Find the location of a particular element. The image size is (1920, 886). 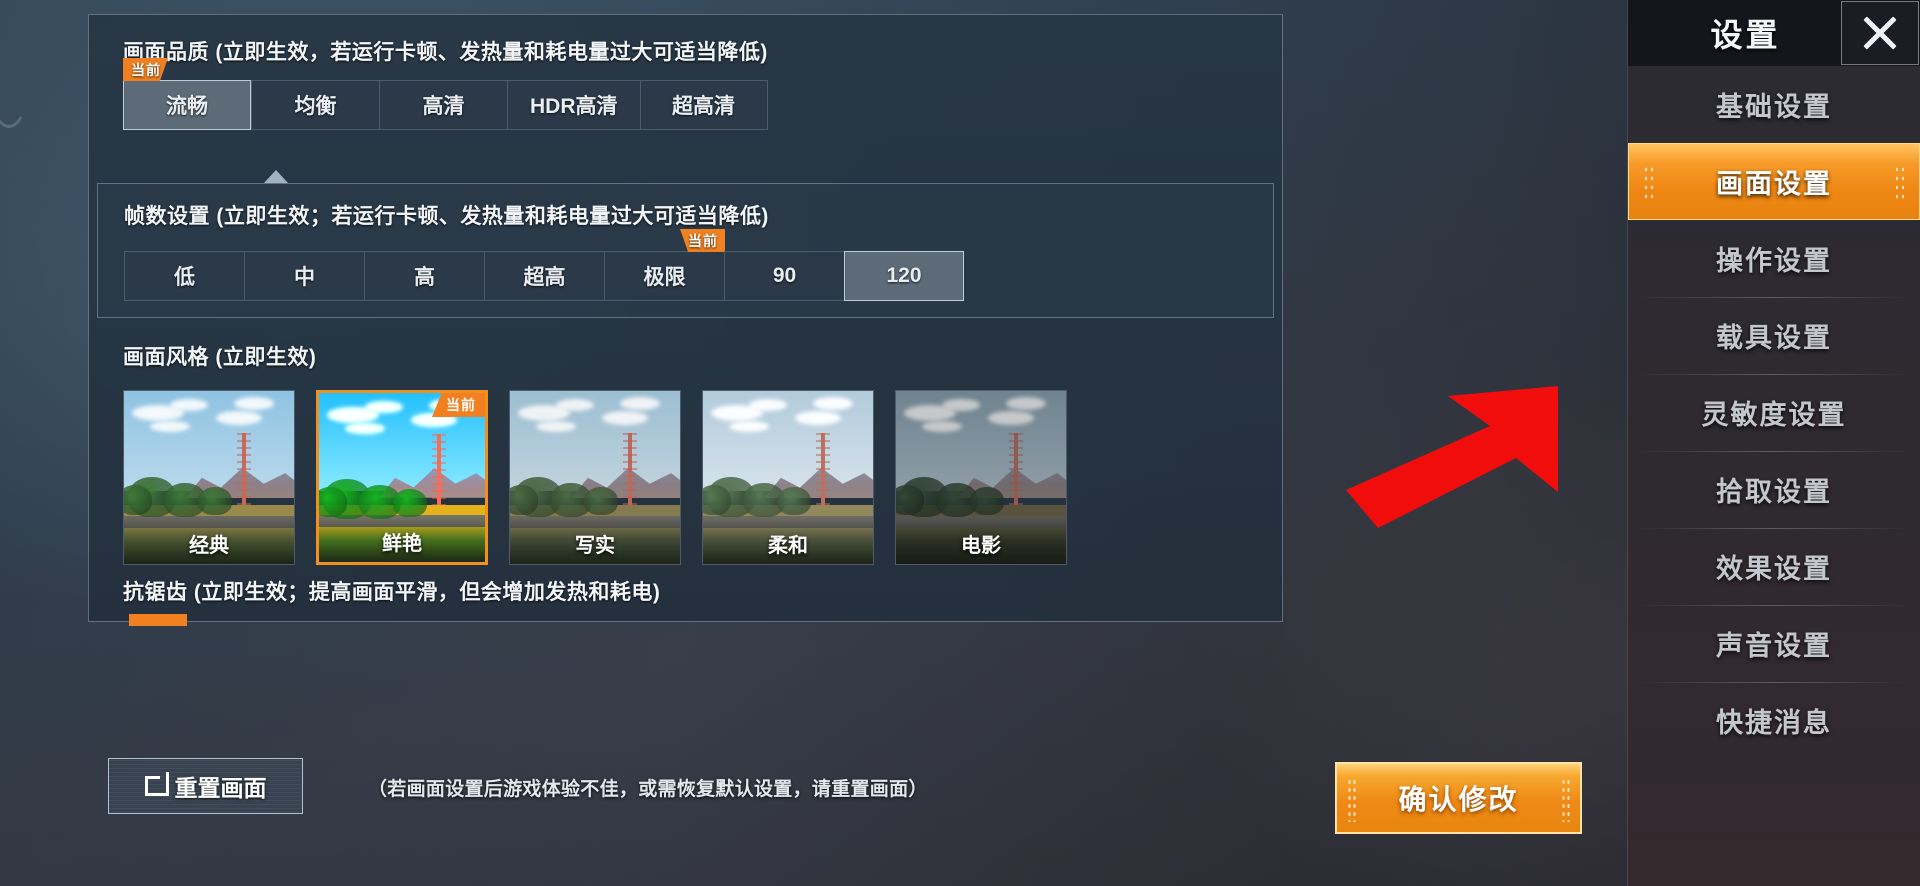

picture-quality-option-label: HDR高清 is located at coordinates (574, 106).